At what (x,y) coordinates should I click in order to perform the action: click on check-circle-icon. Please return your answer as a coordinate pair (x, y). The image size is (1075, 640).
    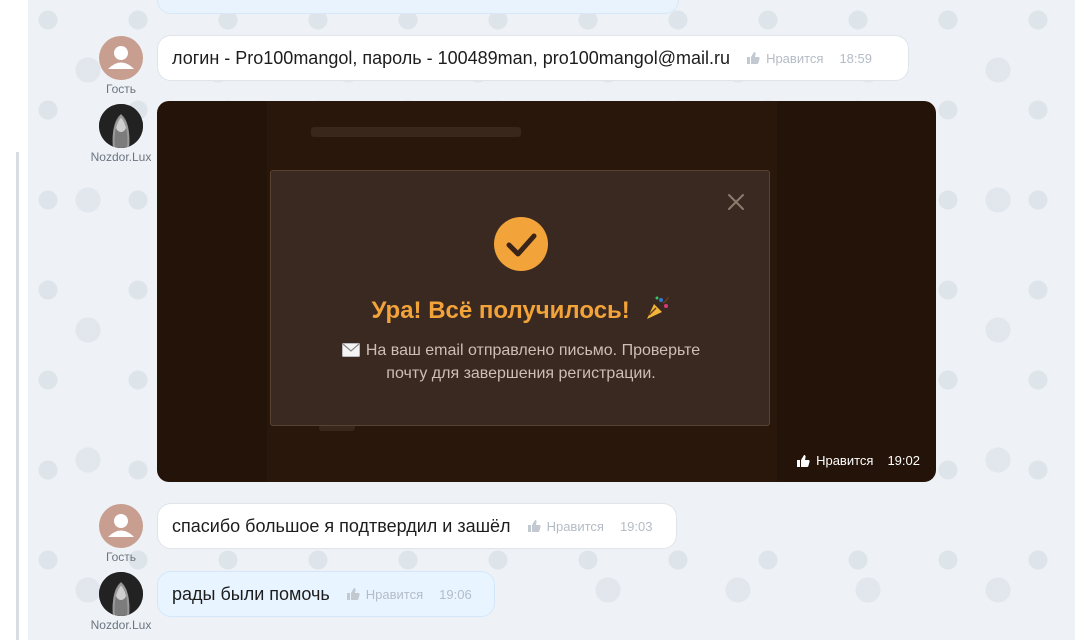
    Looking at the image, I should click on (521, 244).